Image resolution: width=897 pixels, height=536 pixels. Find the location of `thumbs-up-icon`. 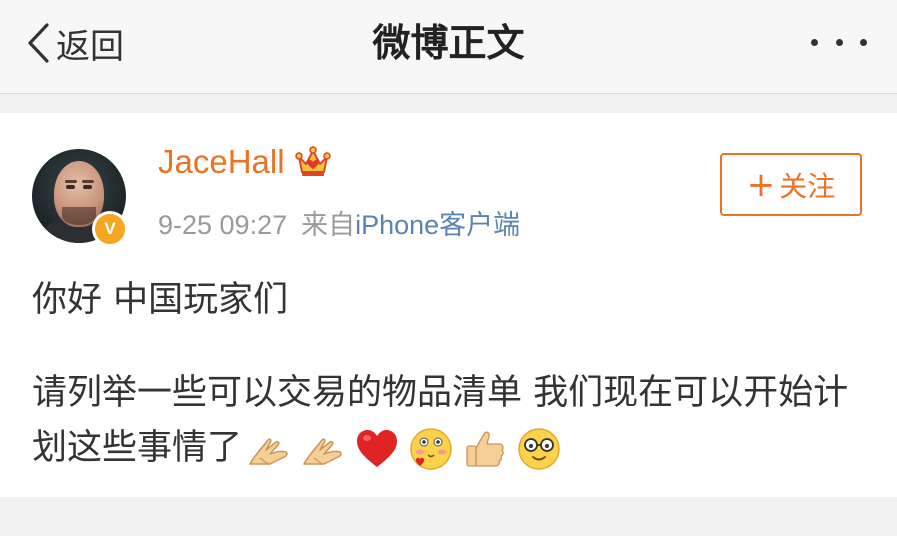

thumbs-up-icon is located at coordinates (485, 449).